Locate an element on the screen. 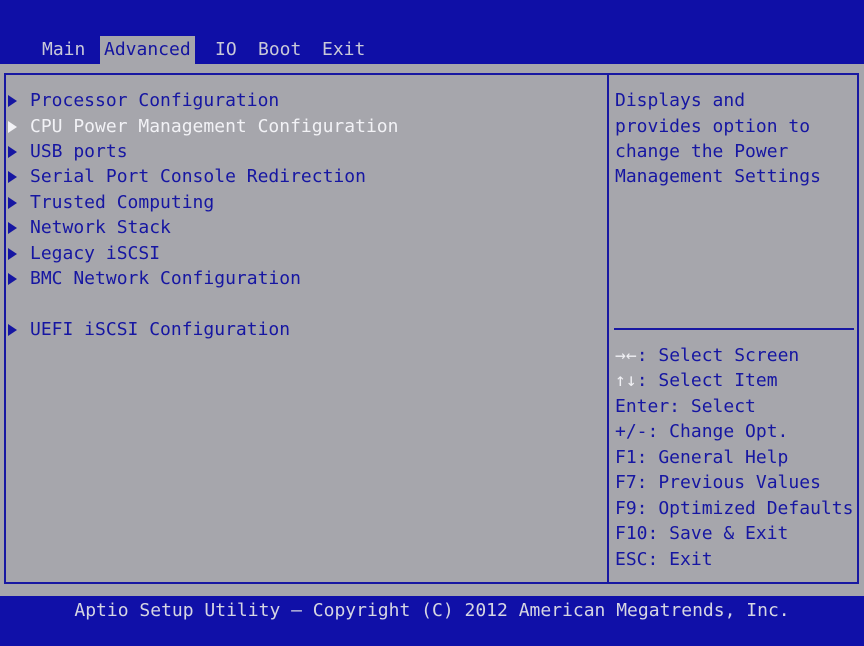 This screenshot has width=864, height=646. tab-exit: Exit is located at coordinates (343, 50).